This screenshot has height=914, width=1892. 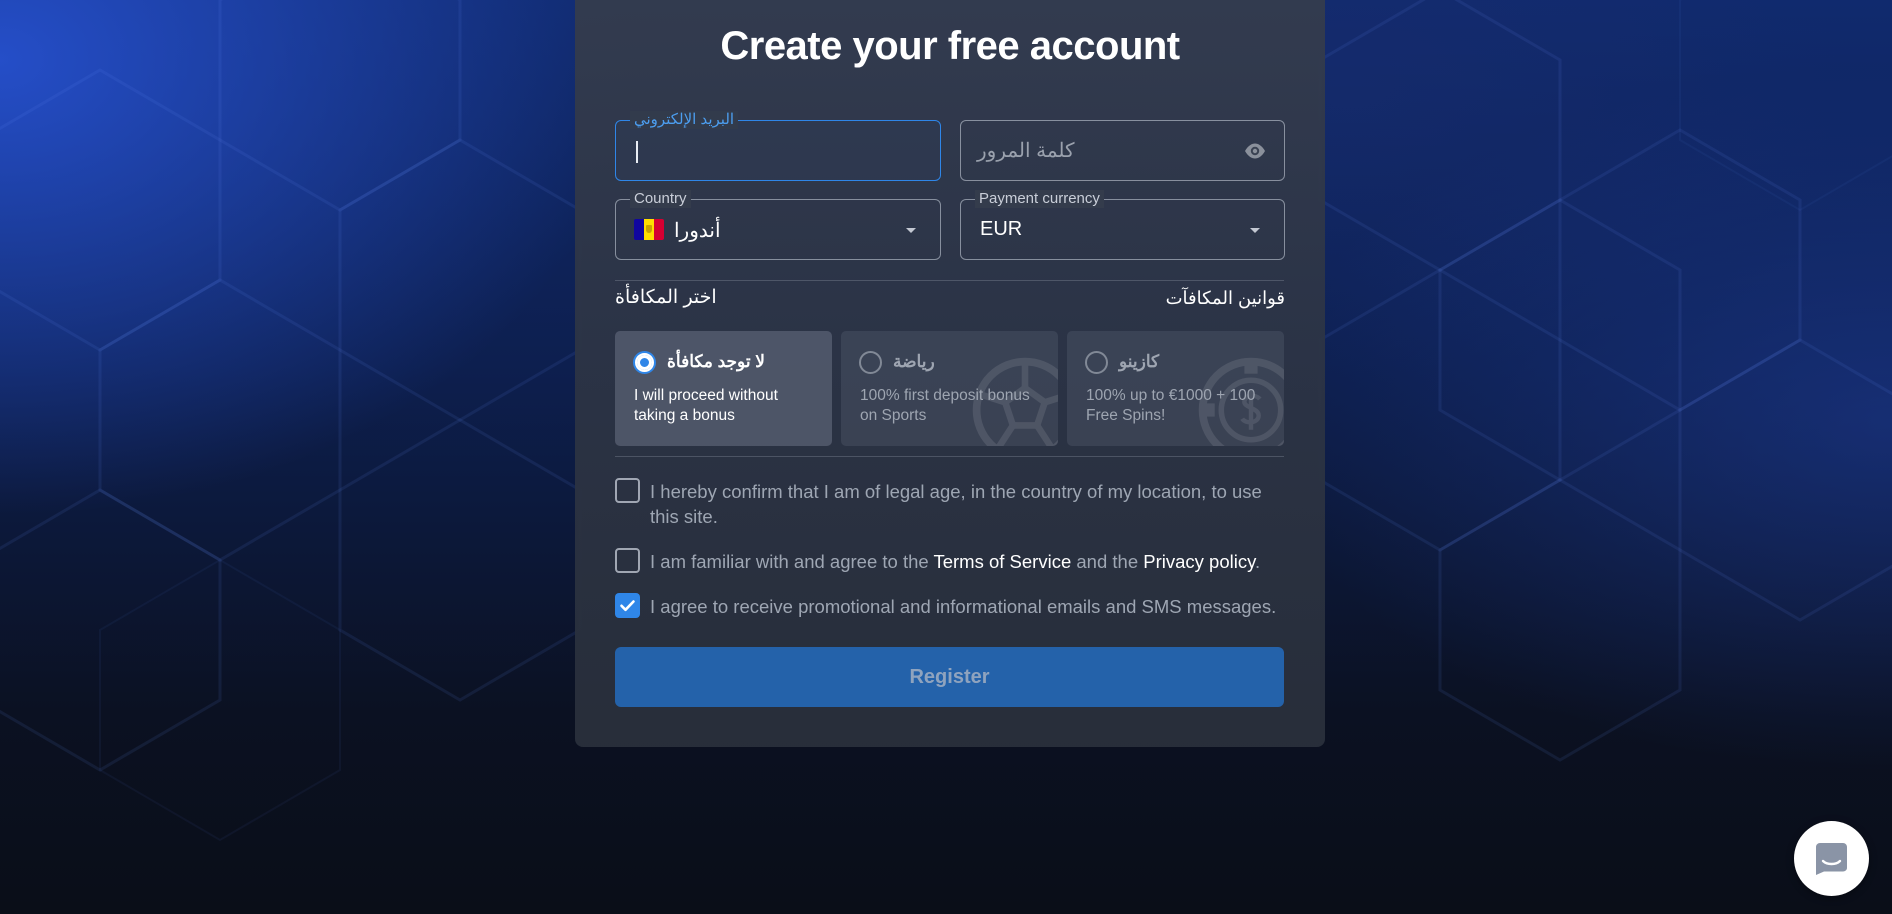 I want to click on bonus-option-description: 100% up to €1000 + 100 Free Spins!, so click(x=1171, y=405).